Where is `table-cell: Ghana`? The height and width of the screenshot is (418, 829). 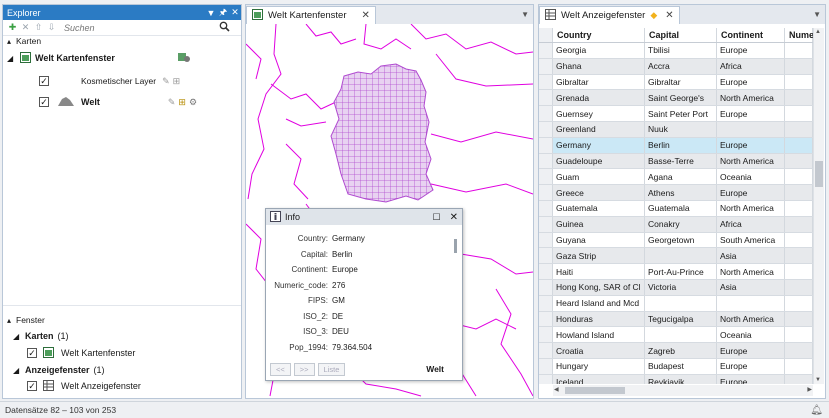 table-cell: Ghana is located at coordinates (599, 66).